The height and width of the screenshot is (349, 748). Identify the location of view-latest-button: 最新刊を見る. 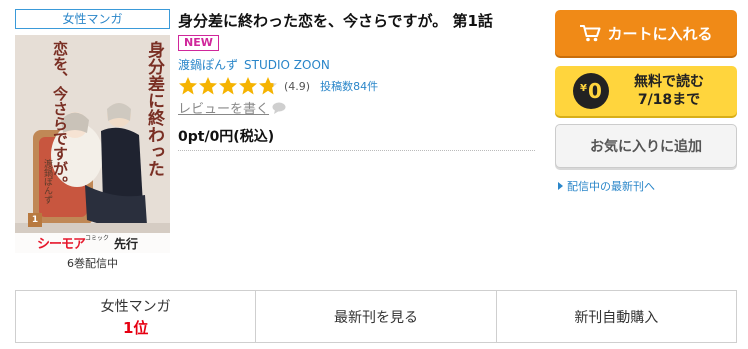
(376, 316).